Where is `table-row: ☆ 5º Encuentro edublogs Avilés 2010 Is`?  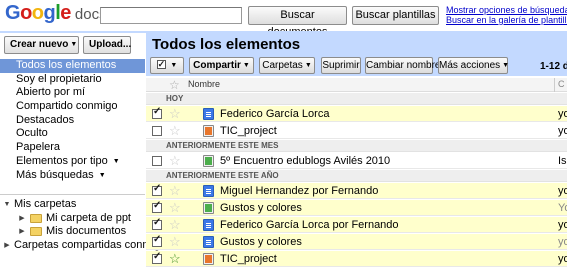
table-row: ☆ 5º Encuentro edublogs Avilés 2010 Is is located at coordinates (356, 161).